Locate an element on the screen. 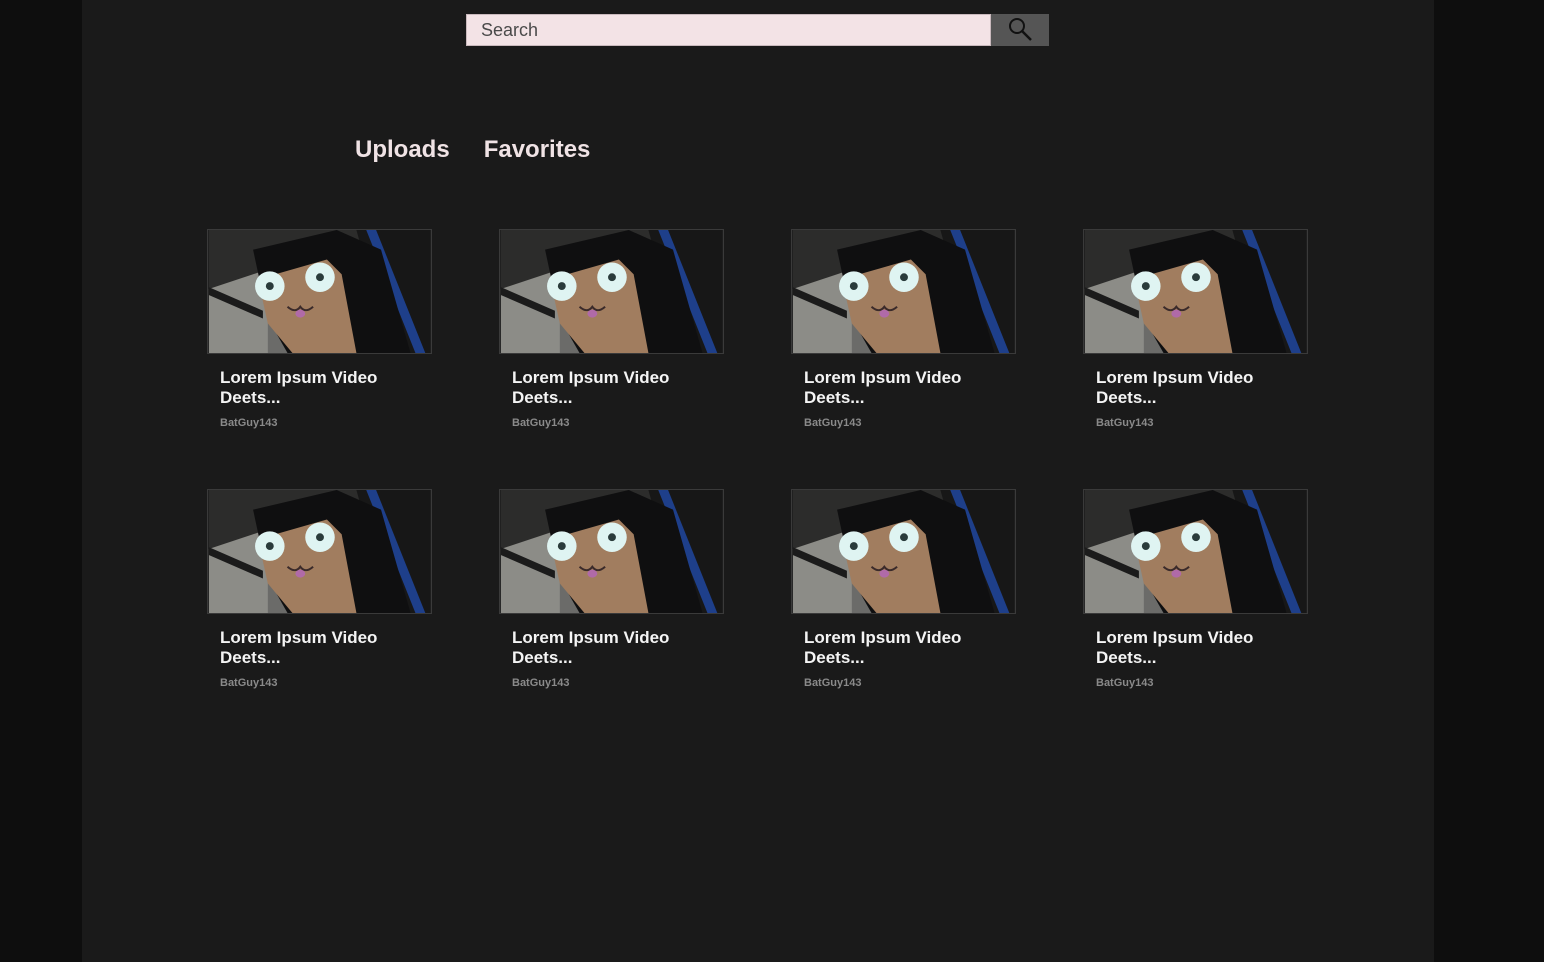  search-bar is located at coordinates (757, 30).